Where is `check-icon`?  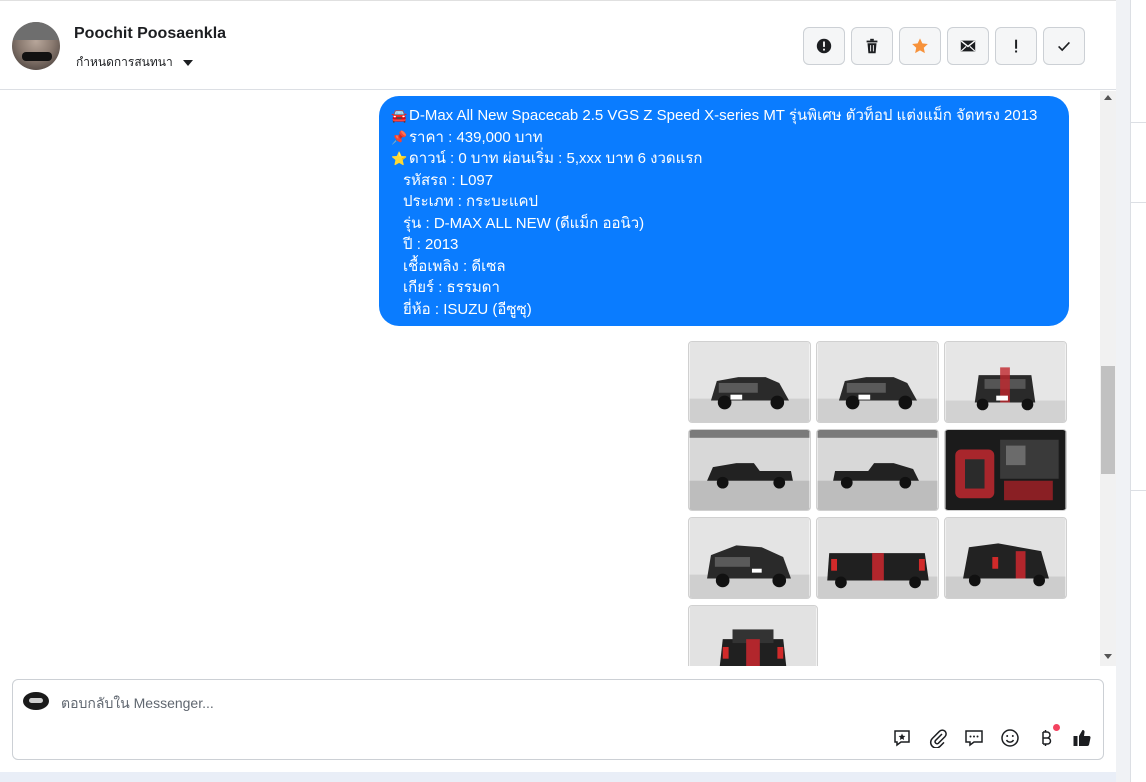
check-icon is located at coordinates (1064, 46).